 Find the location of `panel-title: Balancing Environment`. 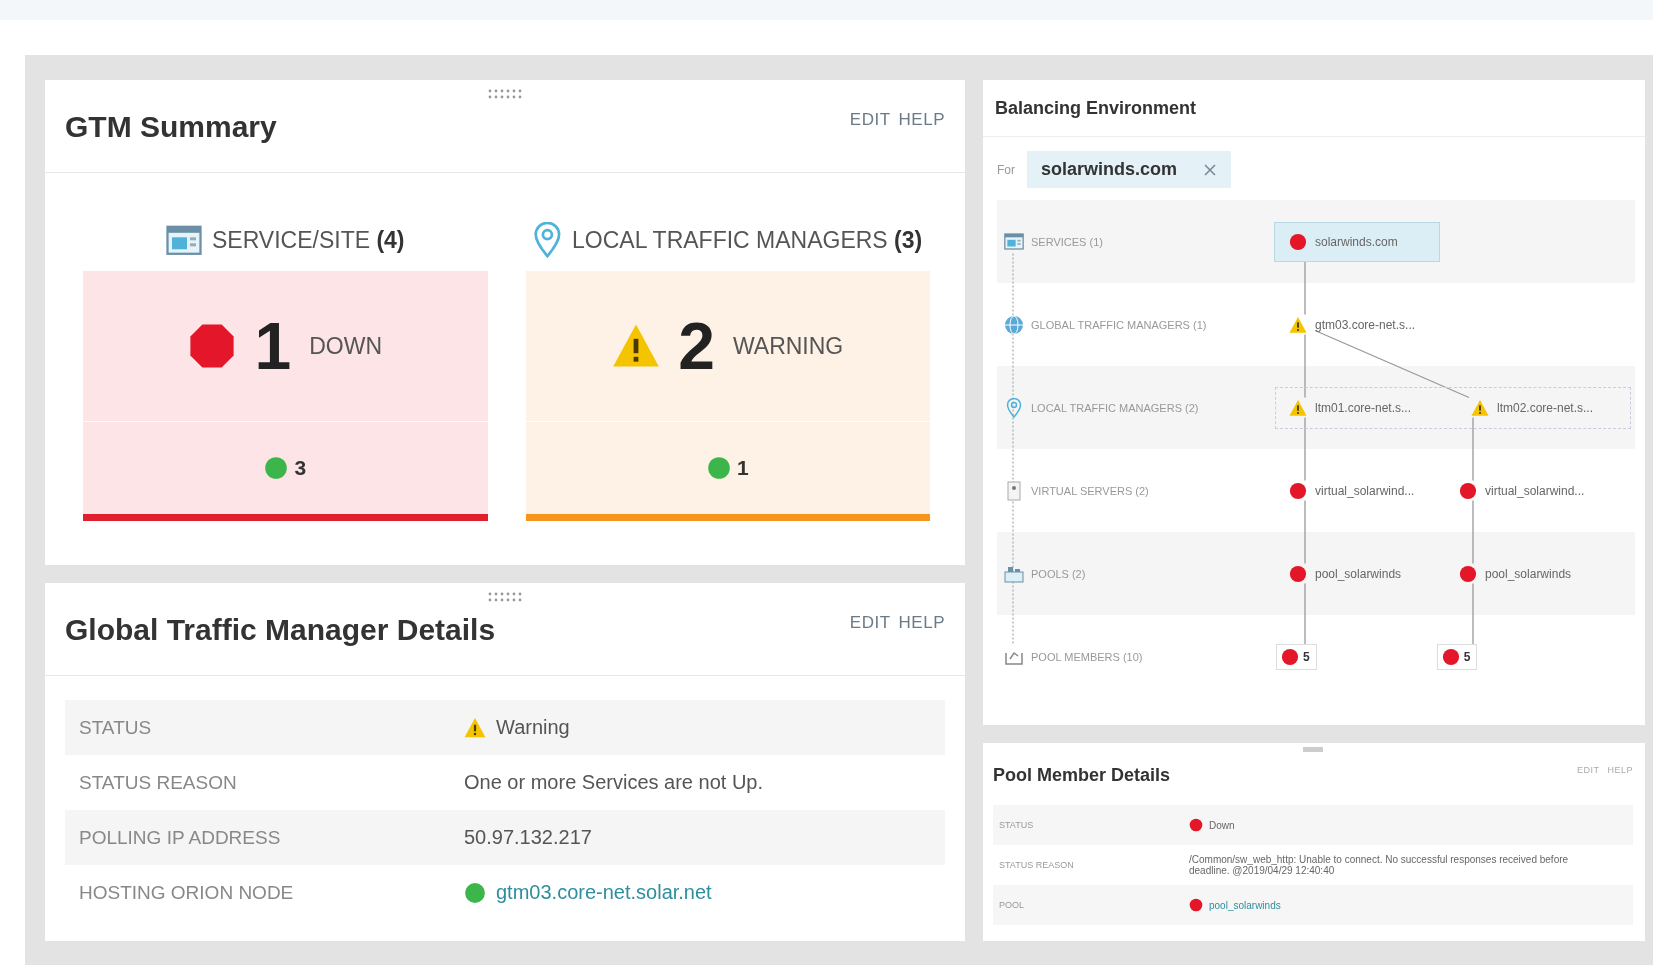

panel-title: Balancing Environment is located at coordinates (1096, 108).